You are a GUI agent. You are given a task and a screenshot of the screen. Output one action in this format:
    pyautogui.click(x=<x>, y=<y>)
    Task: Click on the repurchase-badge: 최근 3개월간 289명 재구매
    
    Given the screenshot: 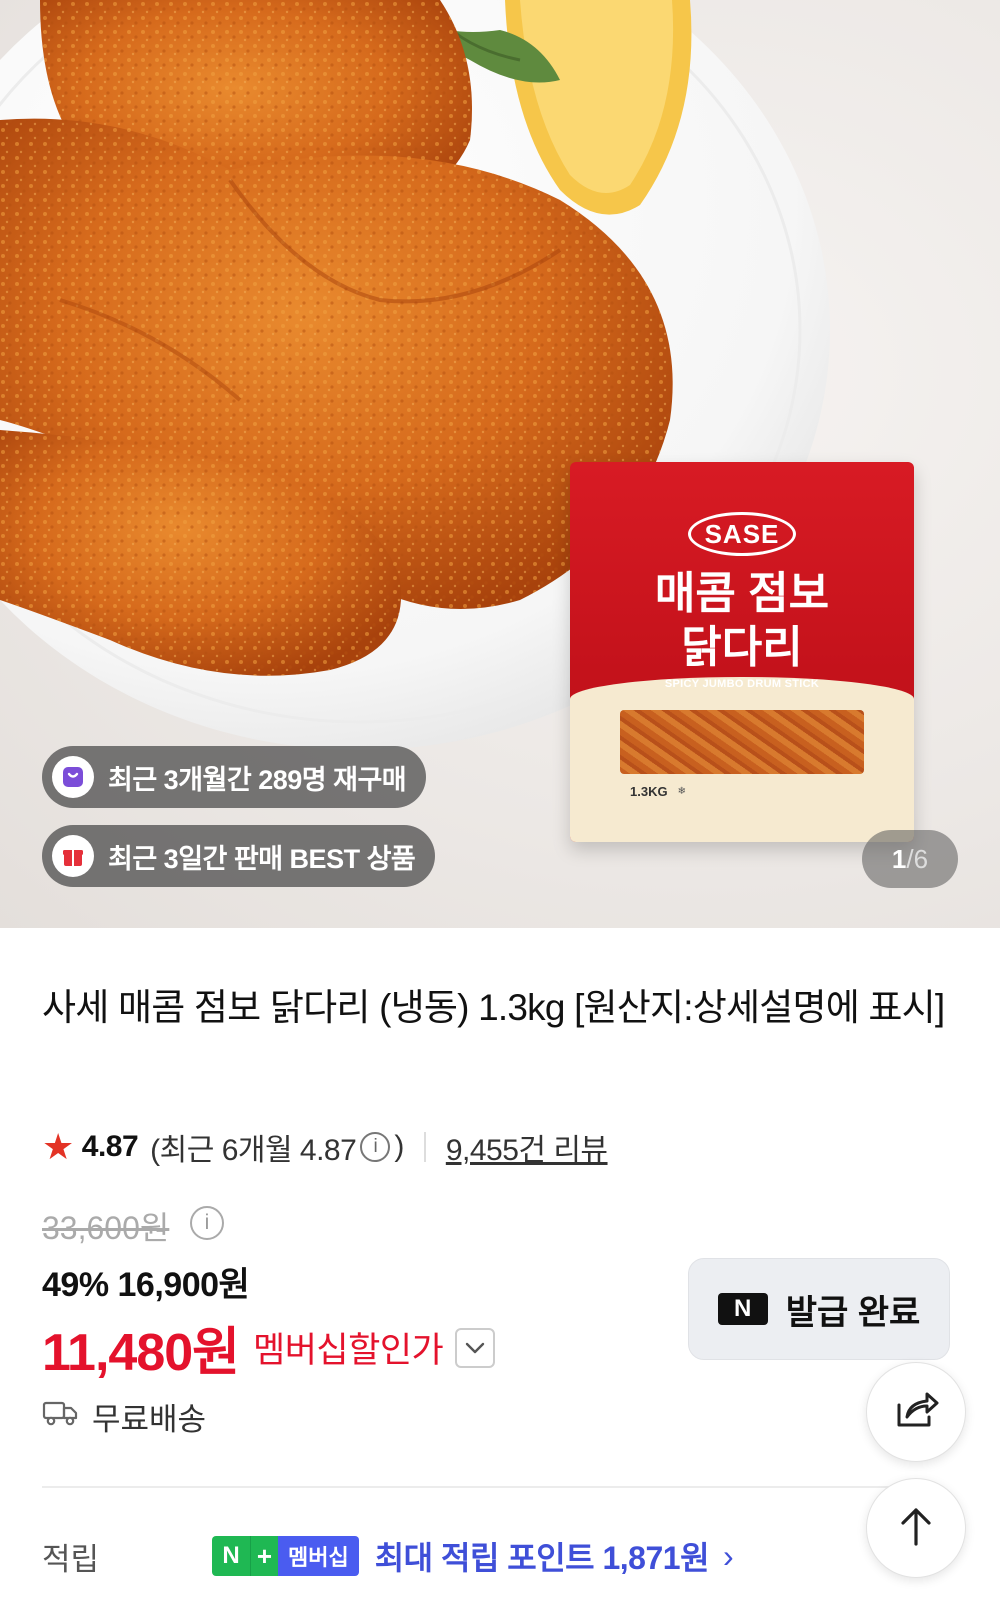 What is the action you would take?
    pyautogui.click(x=234, y=777)
    